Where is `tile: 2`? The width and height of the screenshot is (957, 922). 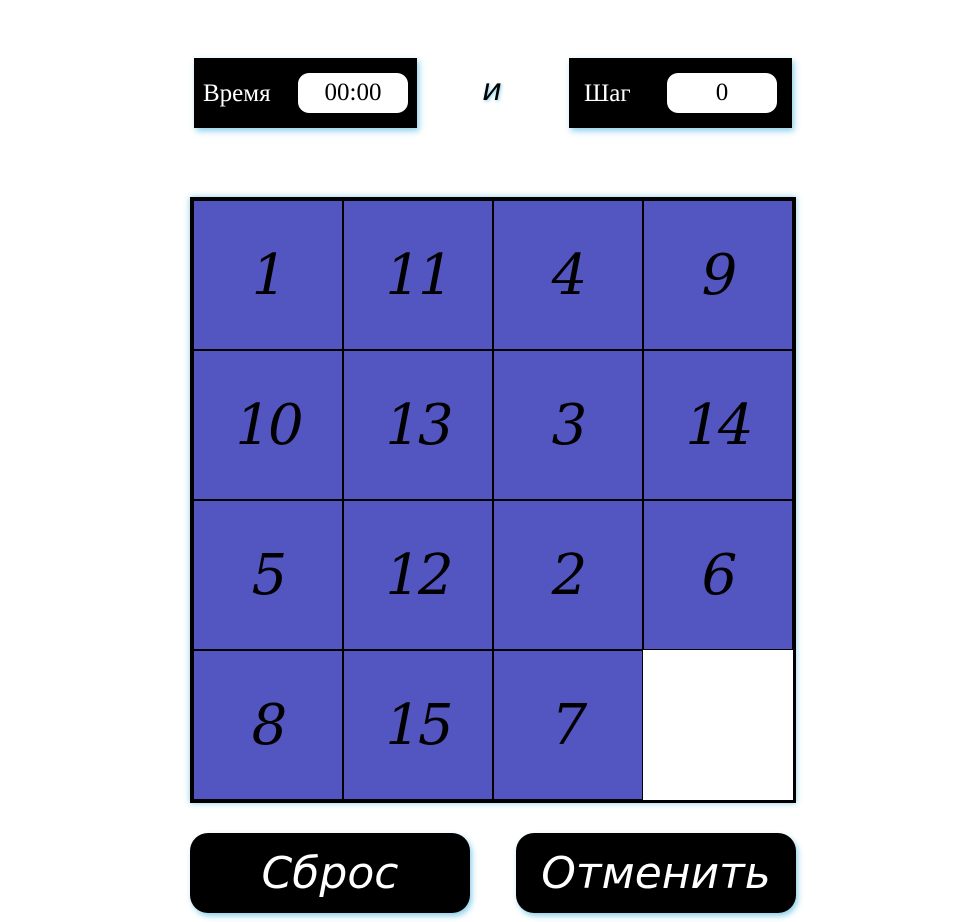 tile: 2 is located at coordinates (568, 575).